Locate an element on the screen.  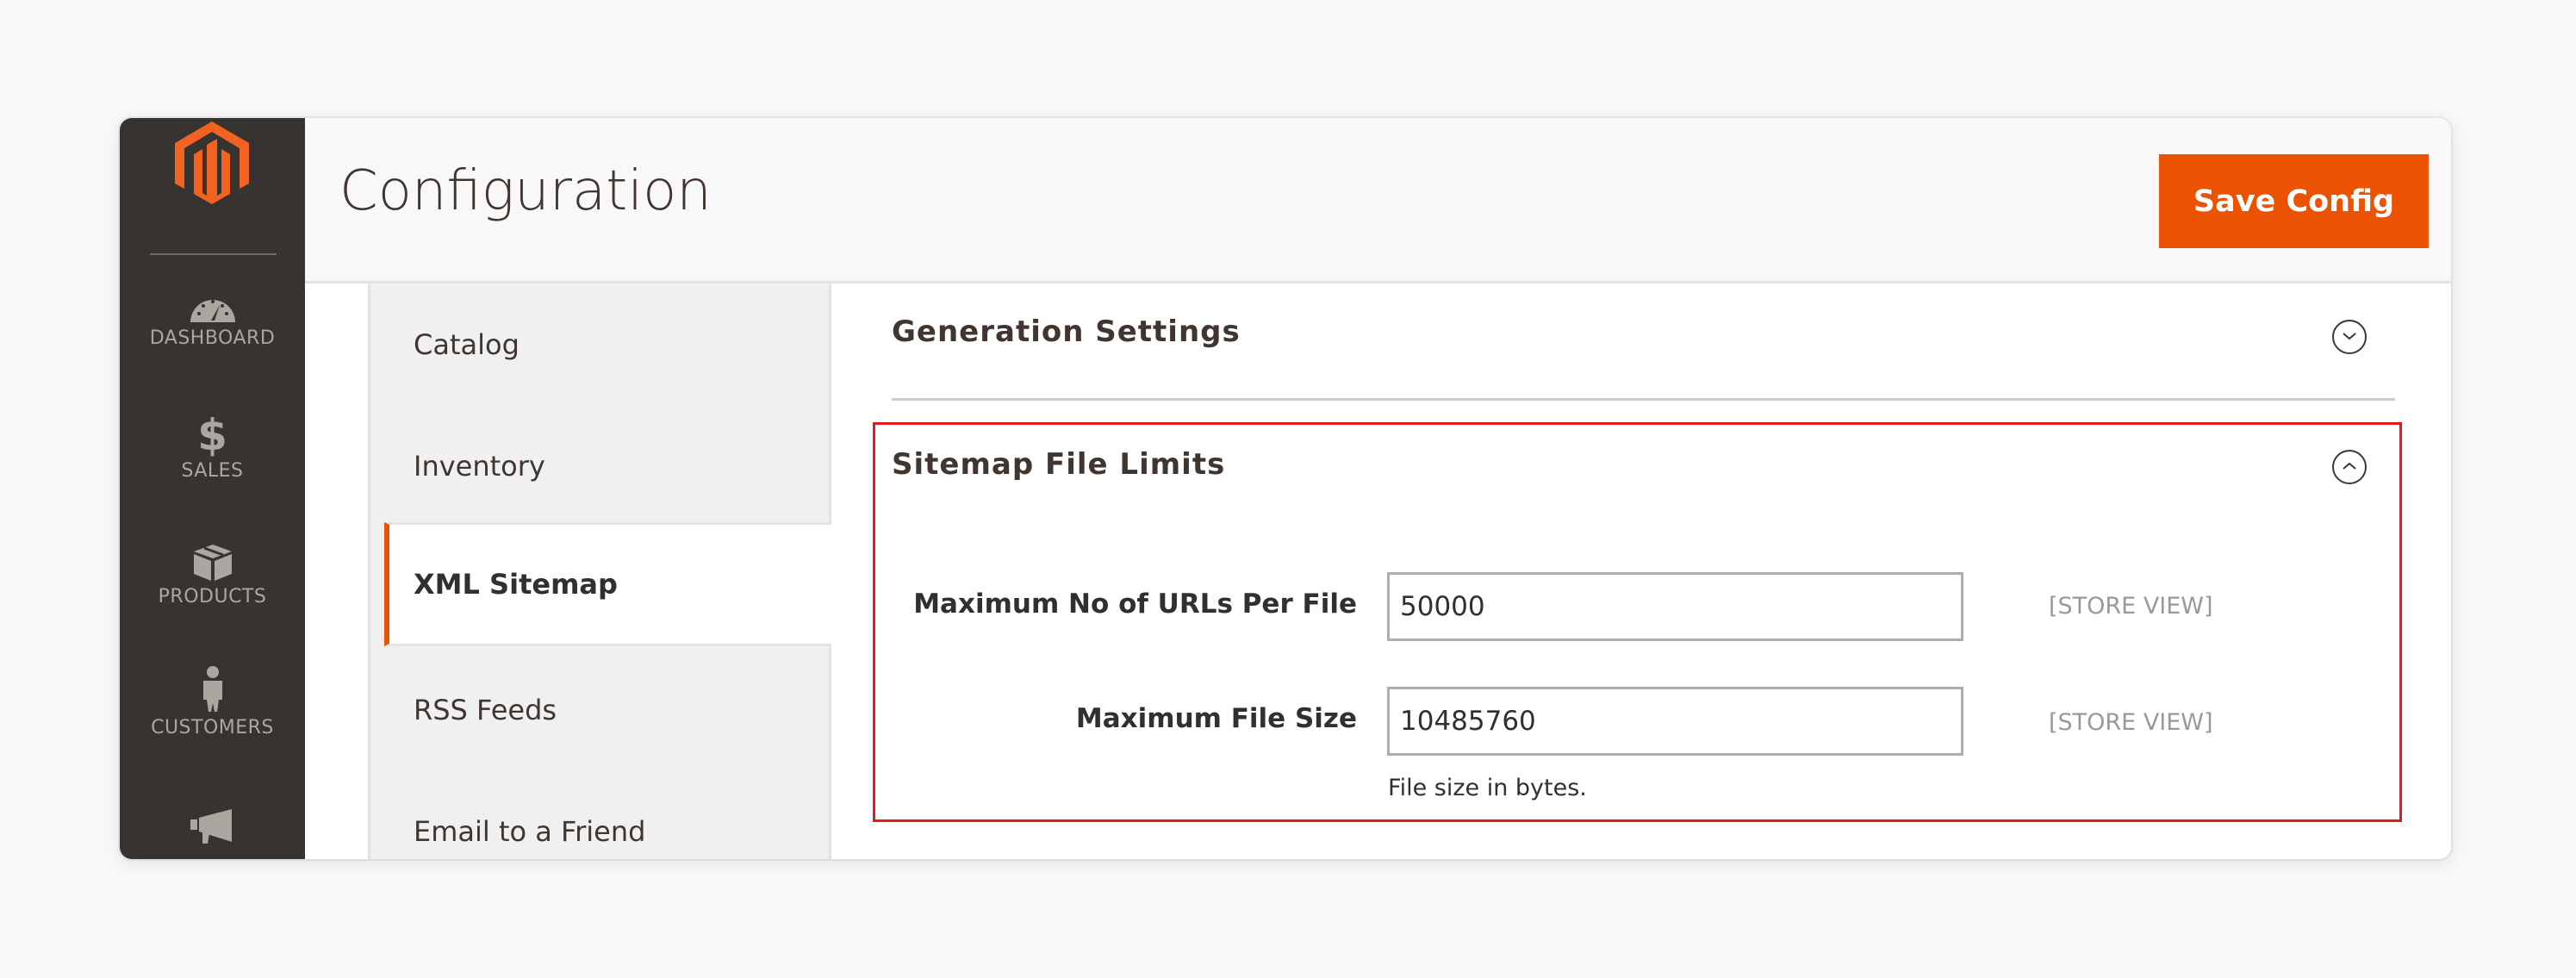
sidebar-label-sales: SALES is located at coordinates (213, 471).